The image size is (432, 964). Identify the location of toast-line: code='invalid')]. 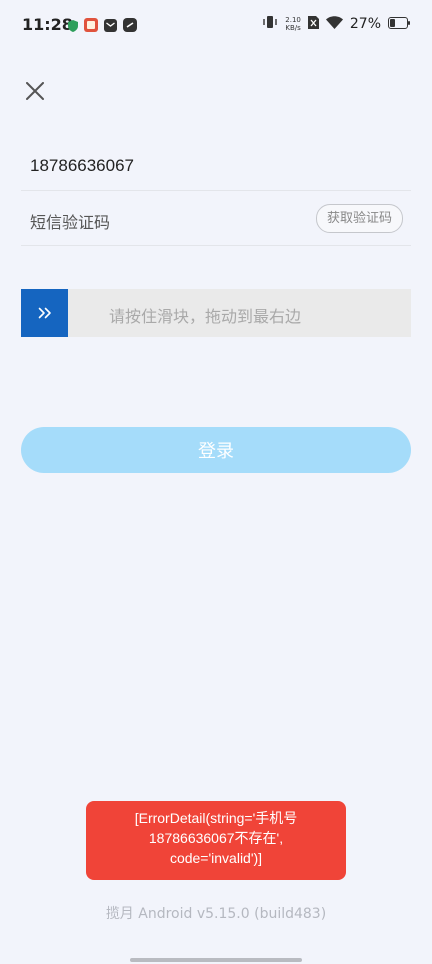
(216, 858).